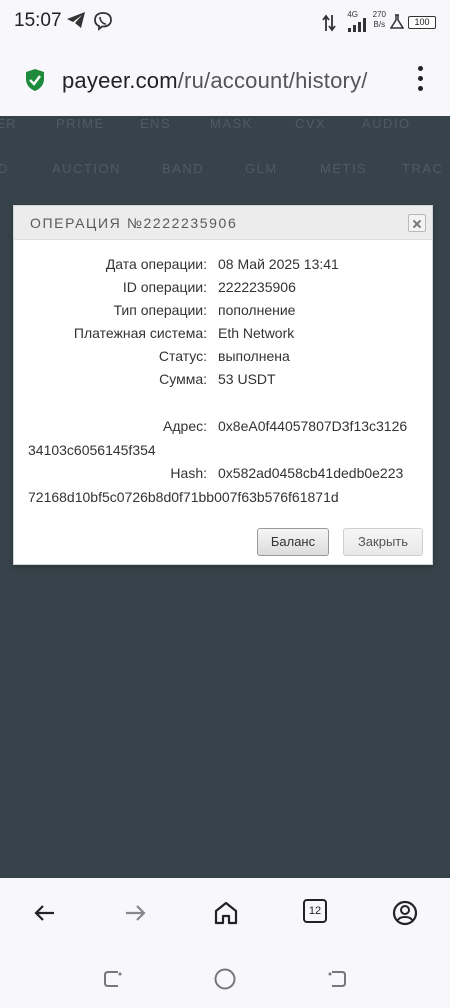 This screenshot has height=1008, width=450. Describe the element at coordinates (256, 333) in the screenshot. I see `field-value: Eth Network` at that location.